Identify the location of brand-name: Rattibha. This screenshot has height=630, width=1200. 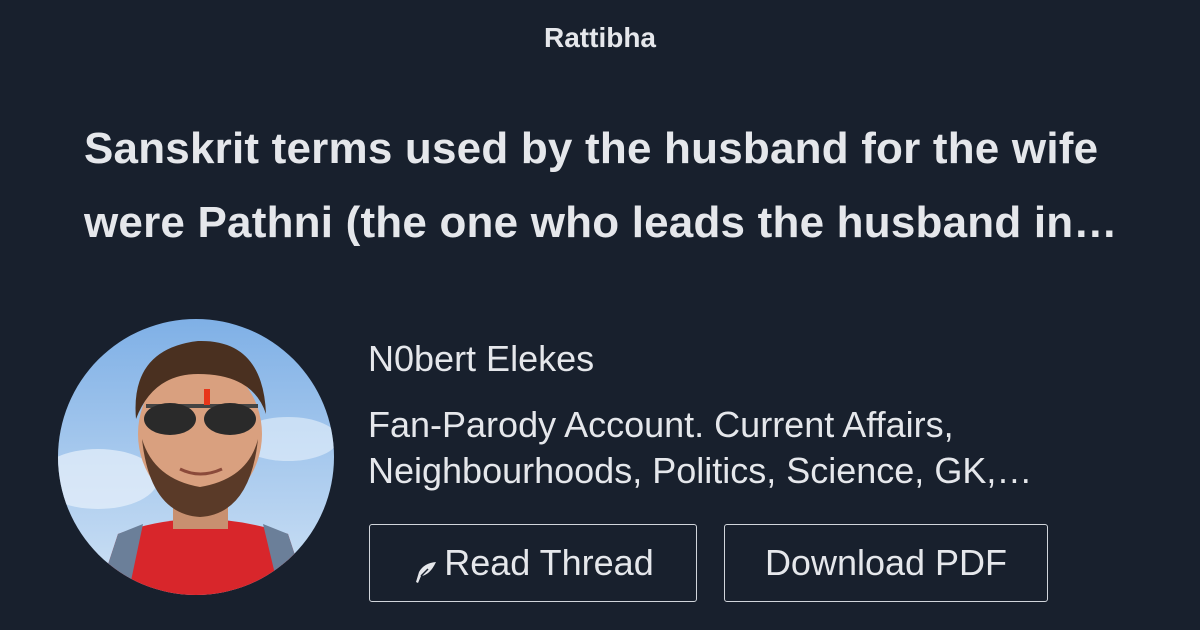
(600, 37).